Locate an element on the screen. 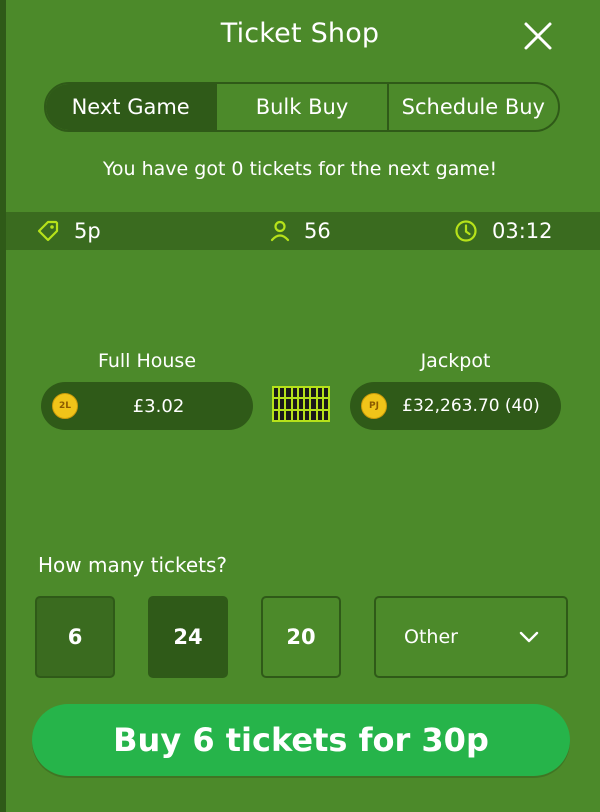  quantity-other-label: Other is located at coordinates (431, 637).